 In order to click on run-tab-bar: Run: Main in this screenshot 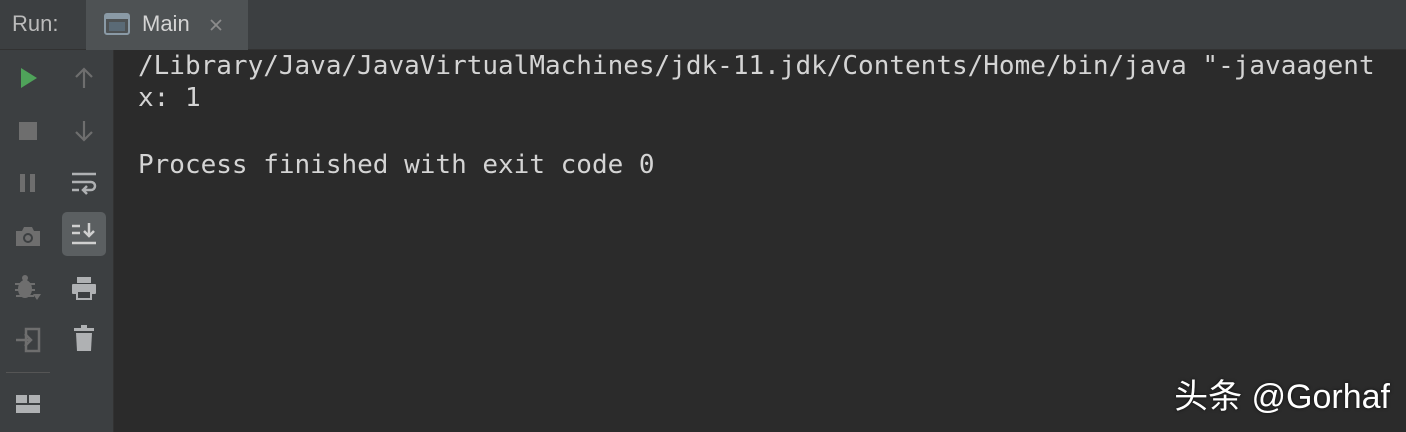, I will do `click(703, 25)`.